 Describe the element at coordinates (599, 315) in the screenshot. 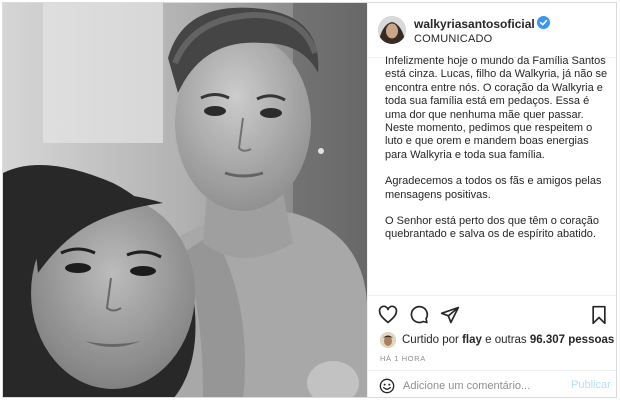

I see `bookmark-icon` at that location.